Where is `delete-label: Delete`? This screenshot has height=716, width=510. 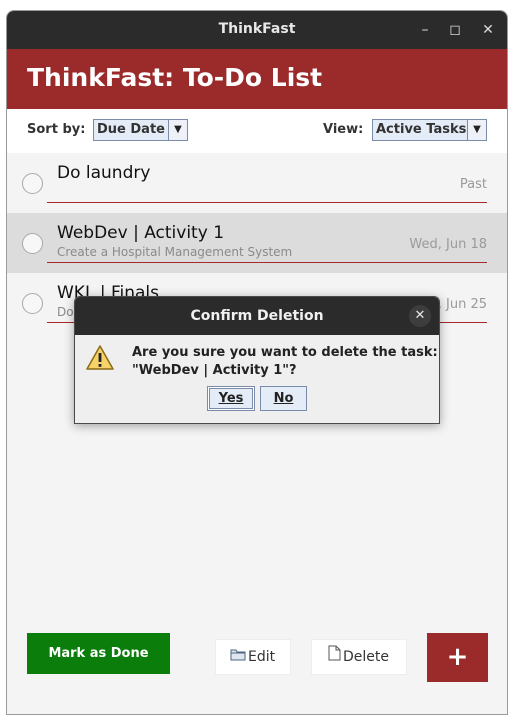 delete-label: Delete is located at coordinates (366, 657).